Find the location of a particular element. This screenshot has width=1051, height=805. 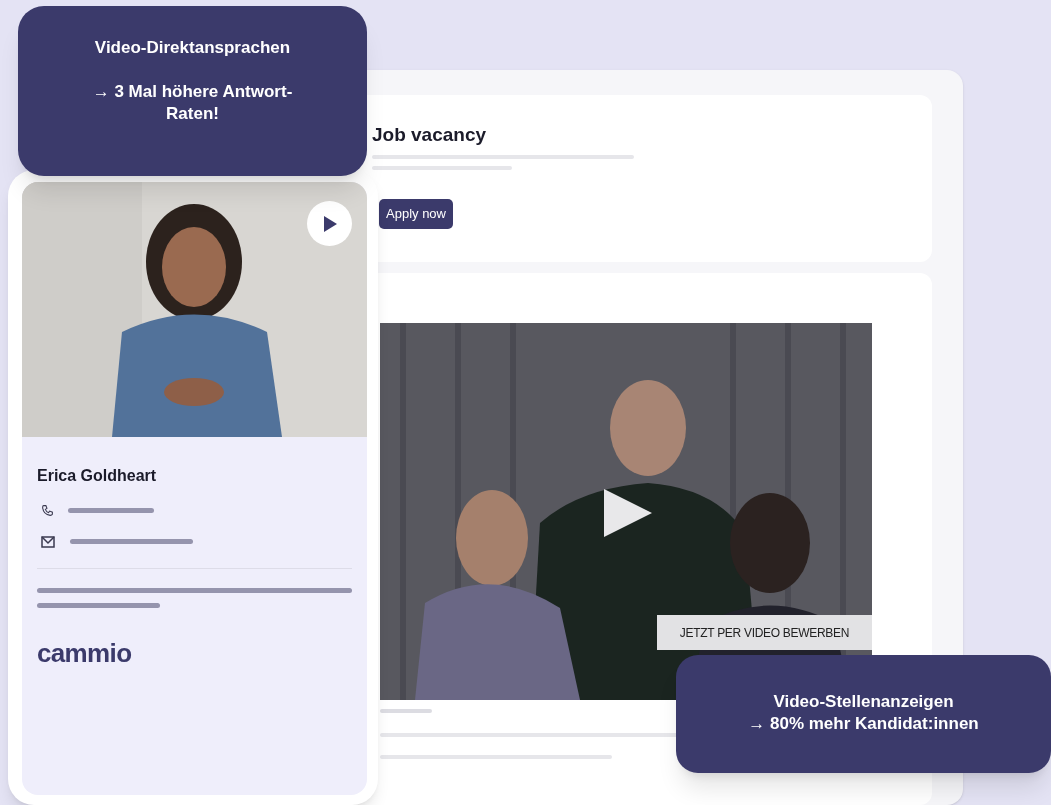

mail-icon is located at coordinates (48, 542).